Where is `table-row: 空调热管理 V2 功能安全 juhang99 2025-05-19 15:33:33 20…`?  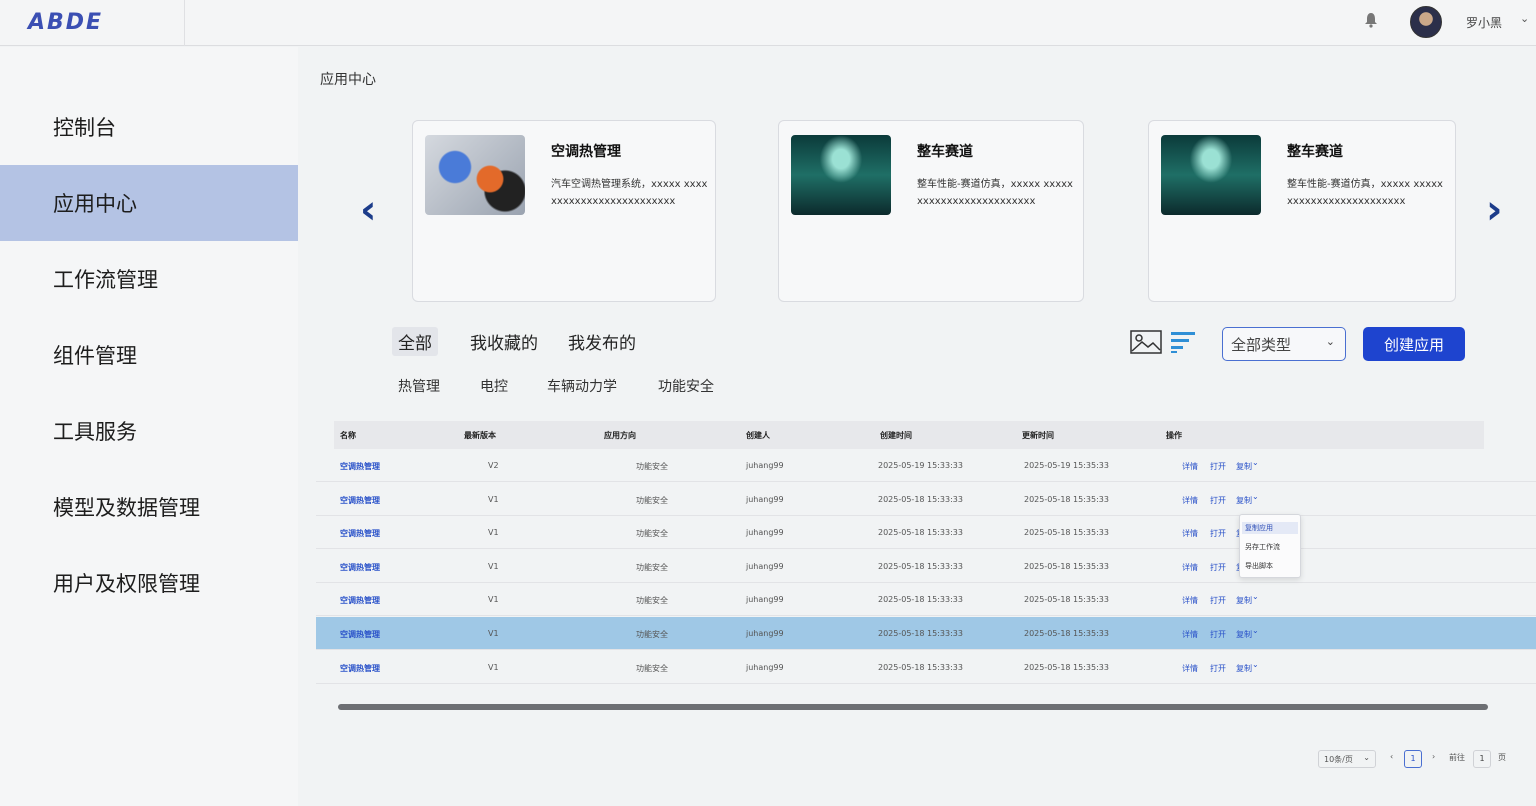
table-row: 空调热管理 V2 功能安全 juhang99 2025-05-19 15:33:33 20… is located at coordinates (926, 465).